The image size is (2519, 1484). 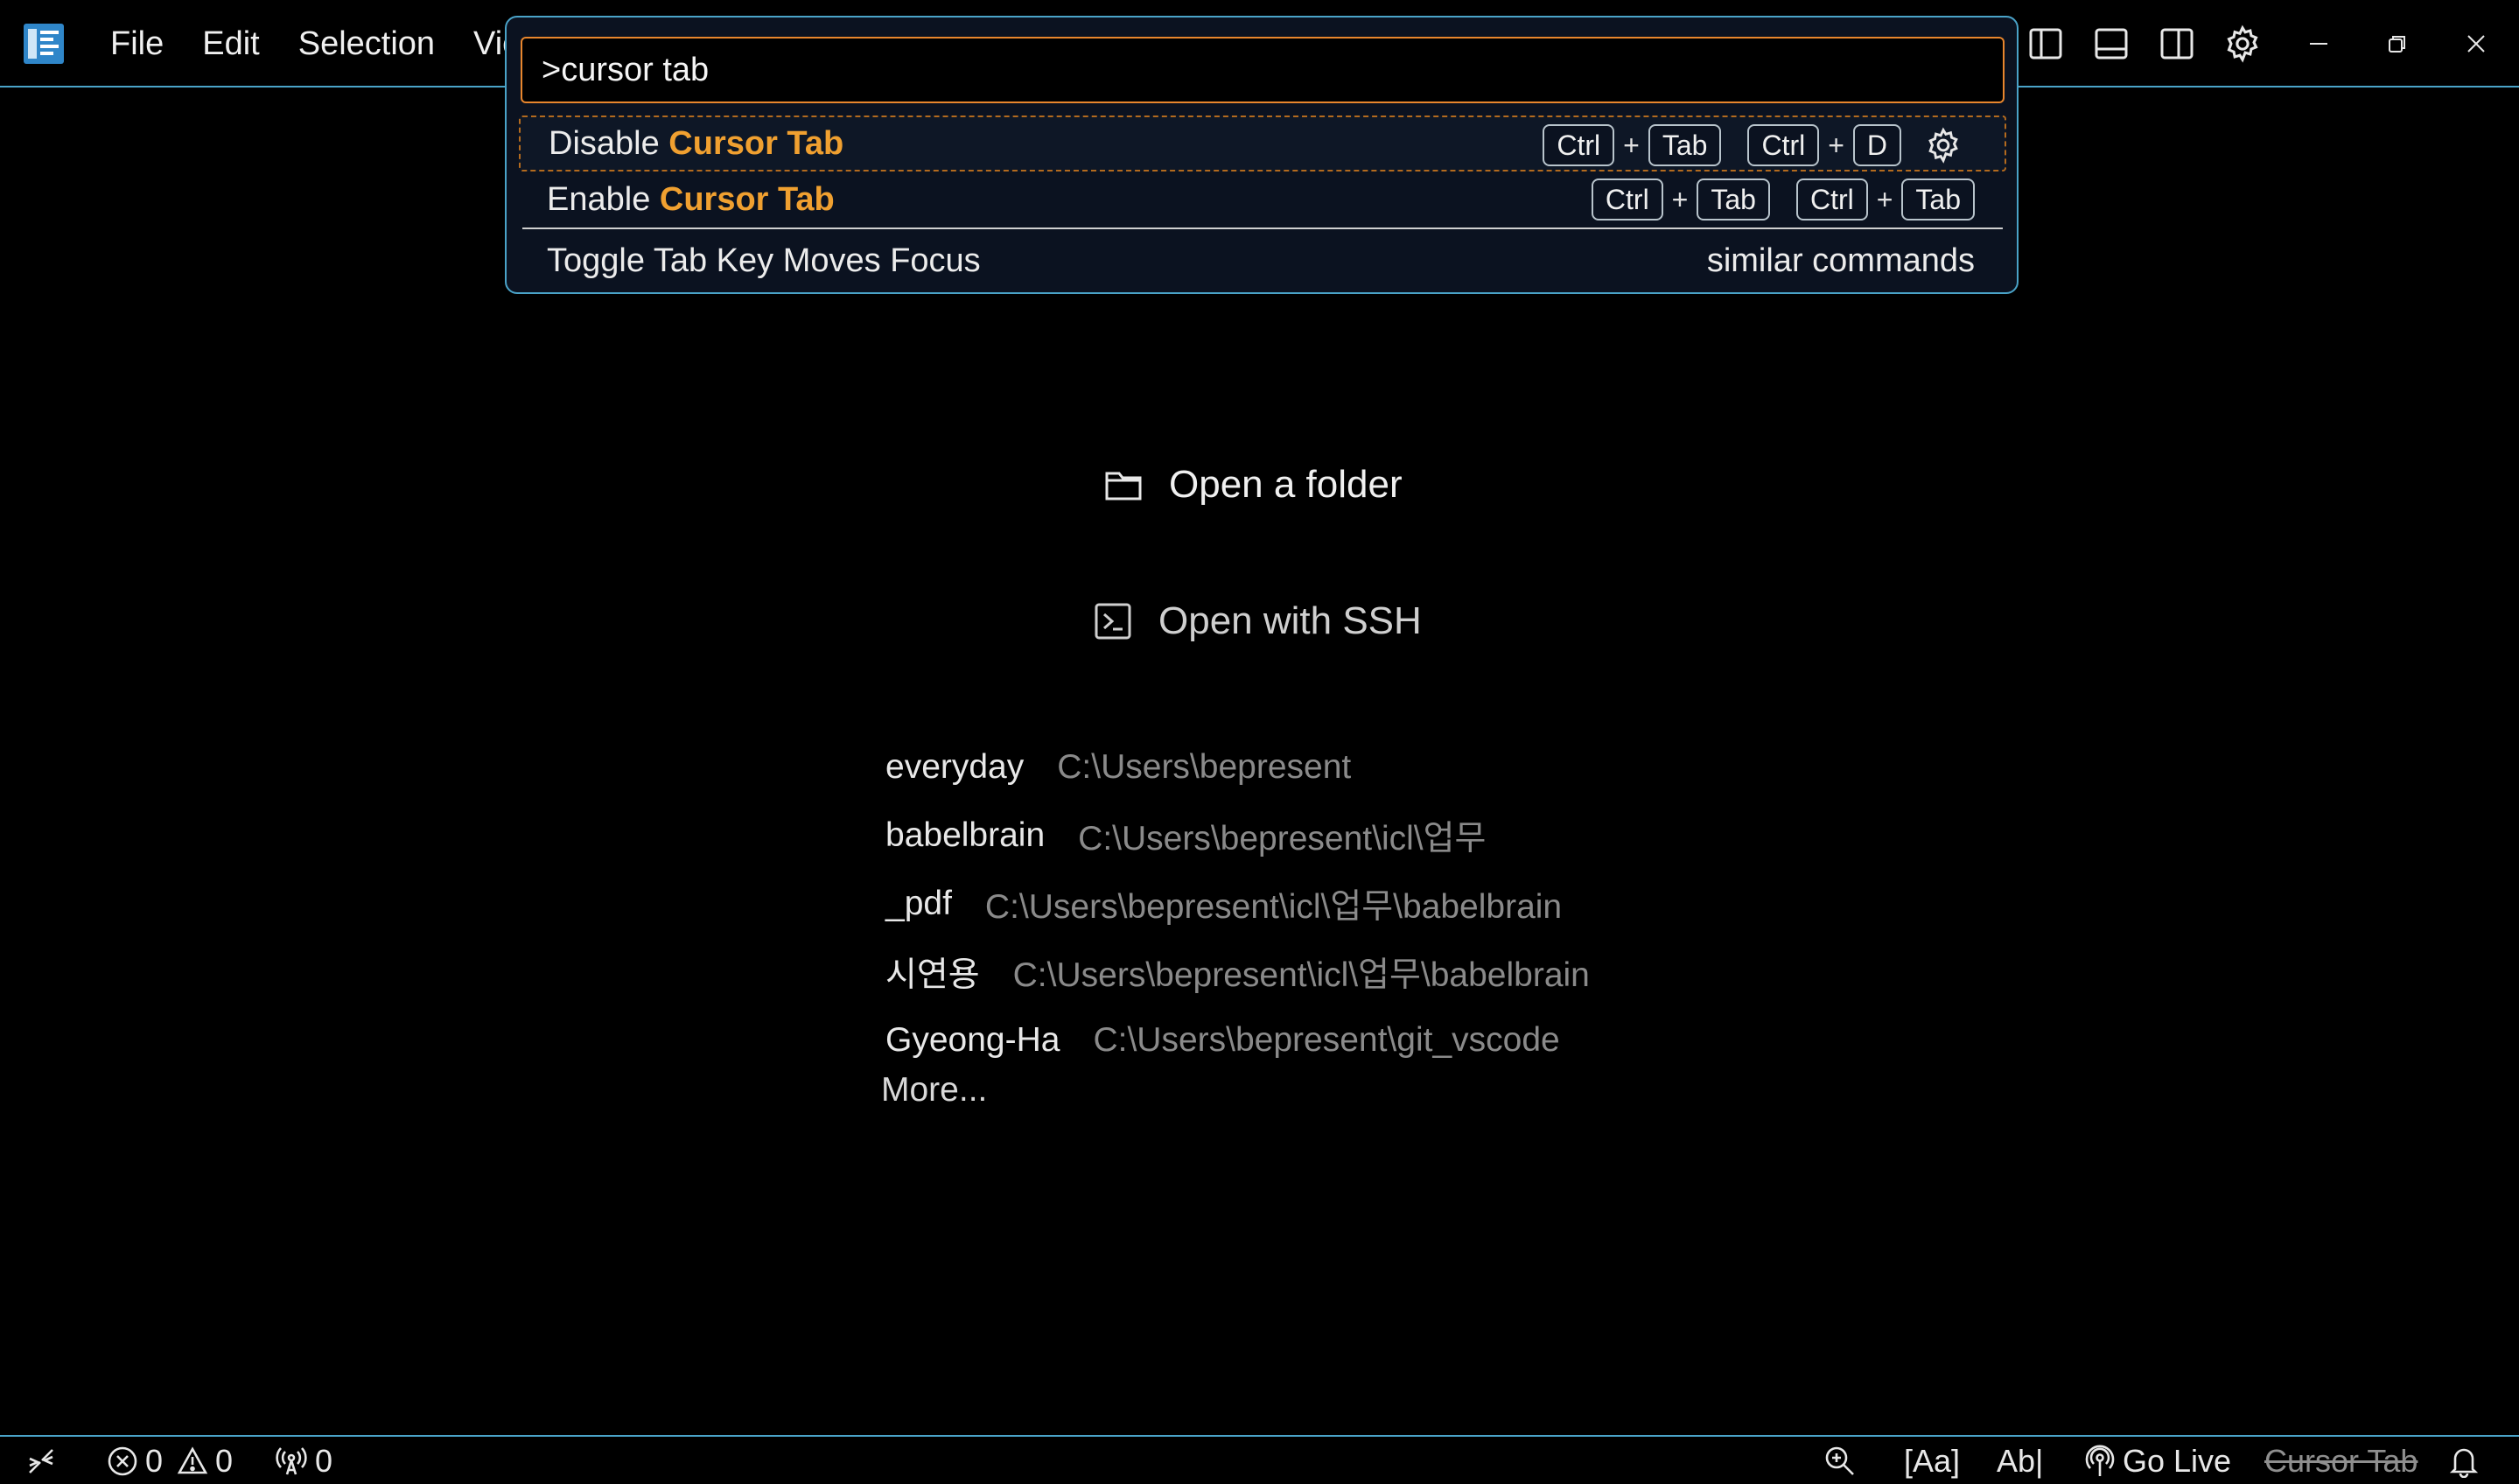 I want to click on go-live-label: Go Live, so click(x=2177, y=1461).